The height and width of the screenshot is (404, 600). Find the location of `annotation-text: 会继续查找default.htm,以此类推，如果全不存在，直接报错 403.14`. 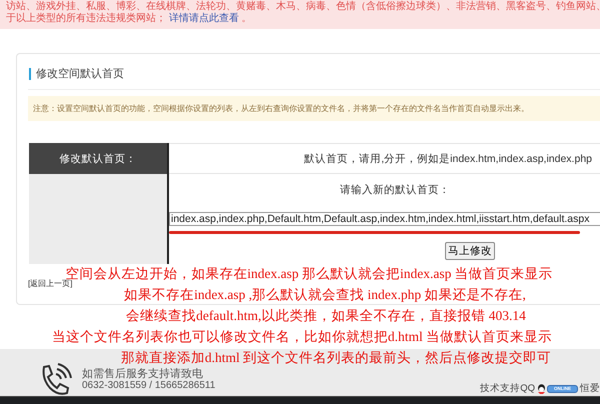

annotation-text: 会继续查找default.htm,以此类推，如果全不存在，直接报错 403.14 is located at coordinates (326, 316).